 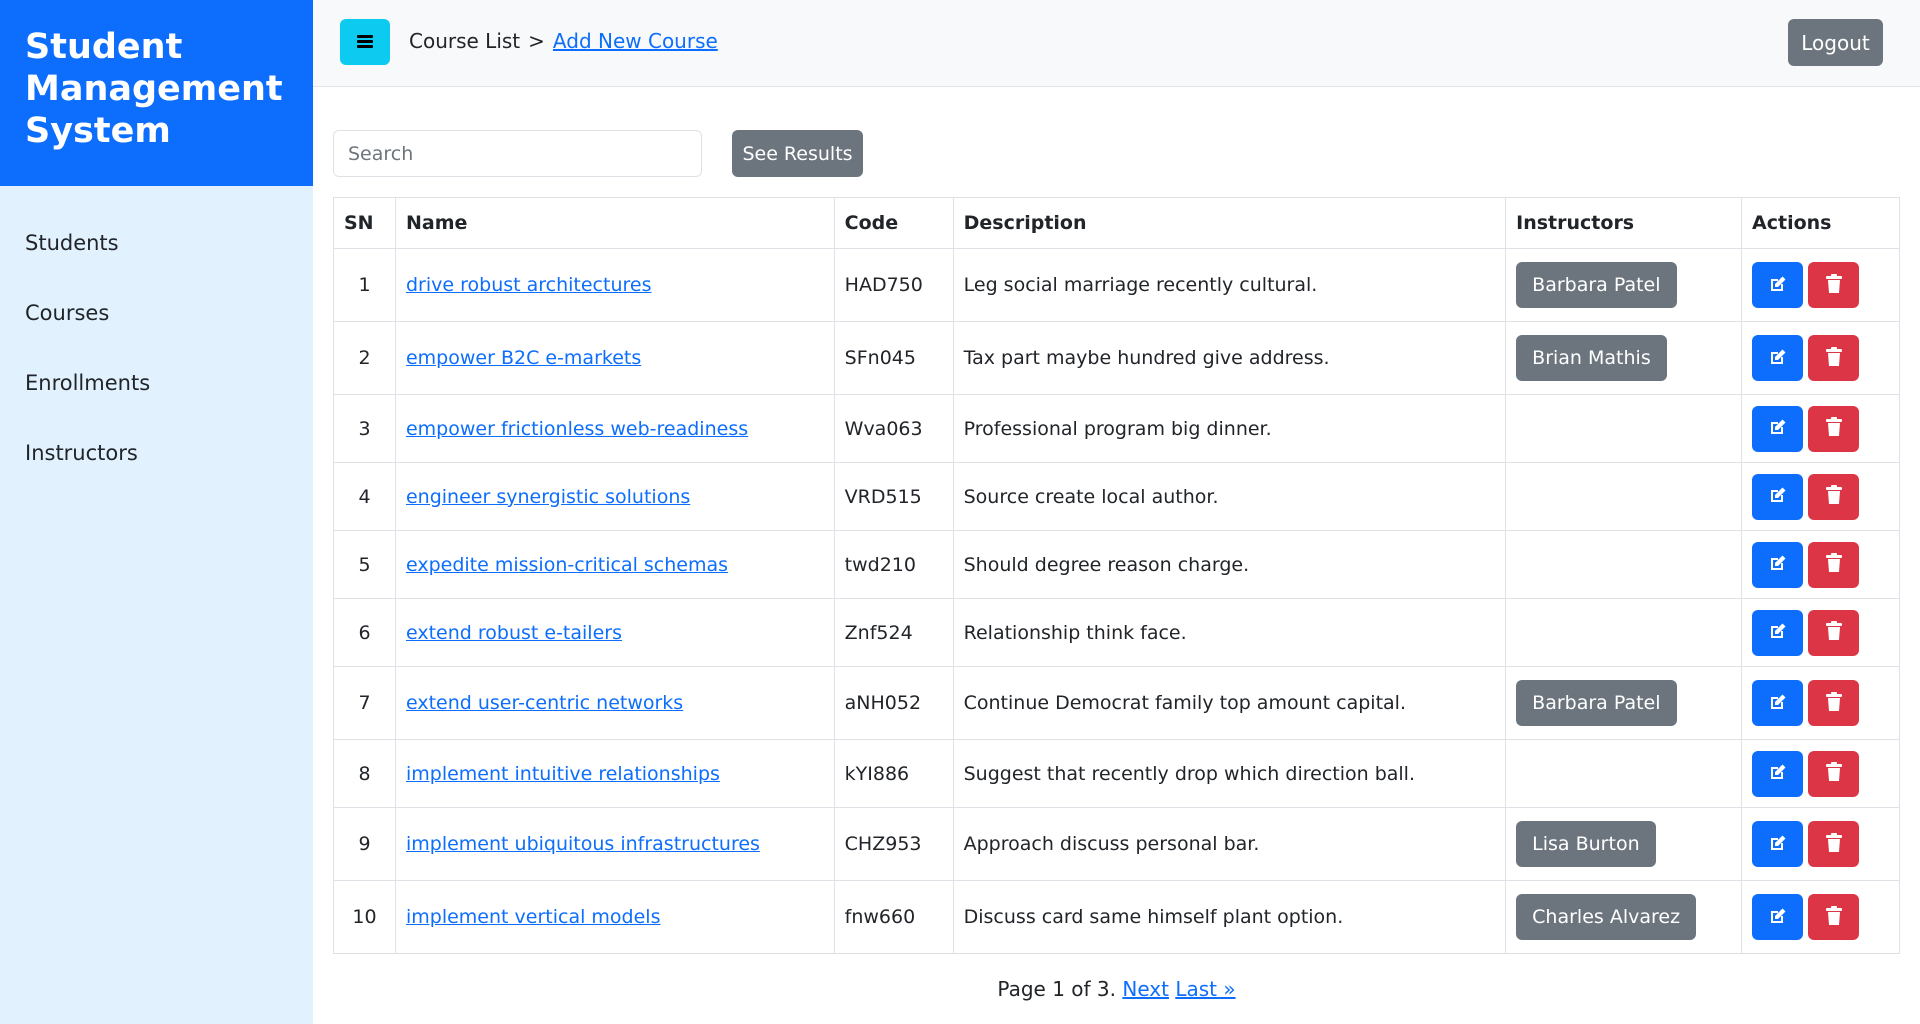 I want to click on see-results-button: See Results, so click(x=797, y=153).